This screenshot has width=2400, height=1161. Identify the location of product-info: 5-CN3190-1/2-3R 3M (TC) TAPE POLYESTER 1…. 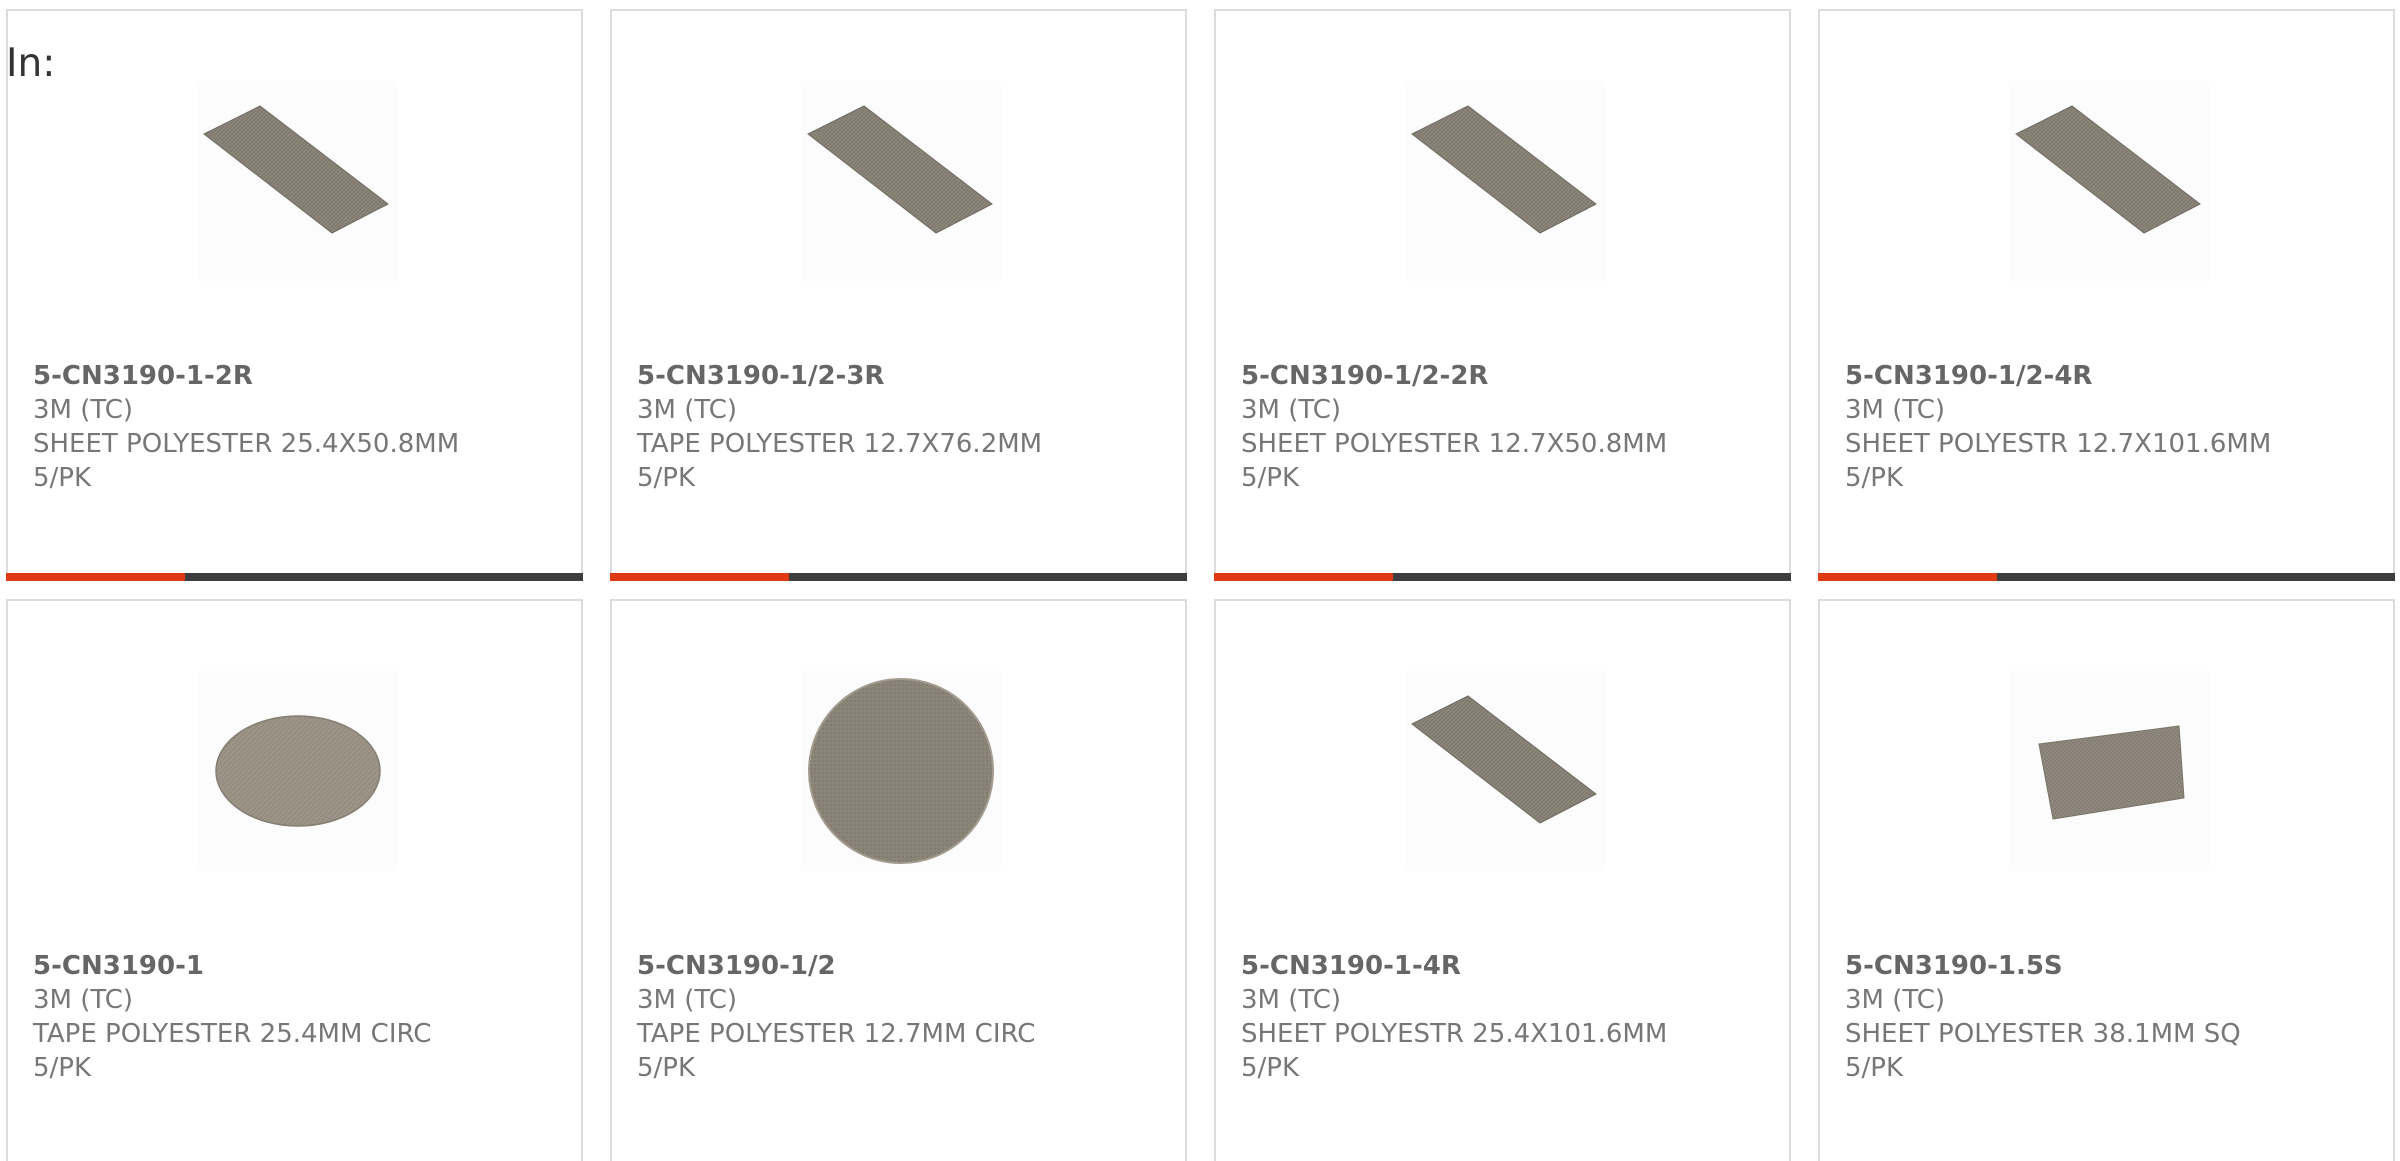
(839, 427).